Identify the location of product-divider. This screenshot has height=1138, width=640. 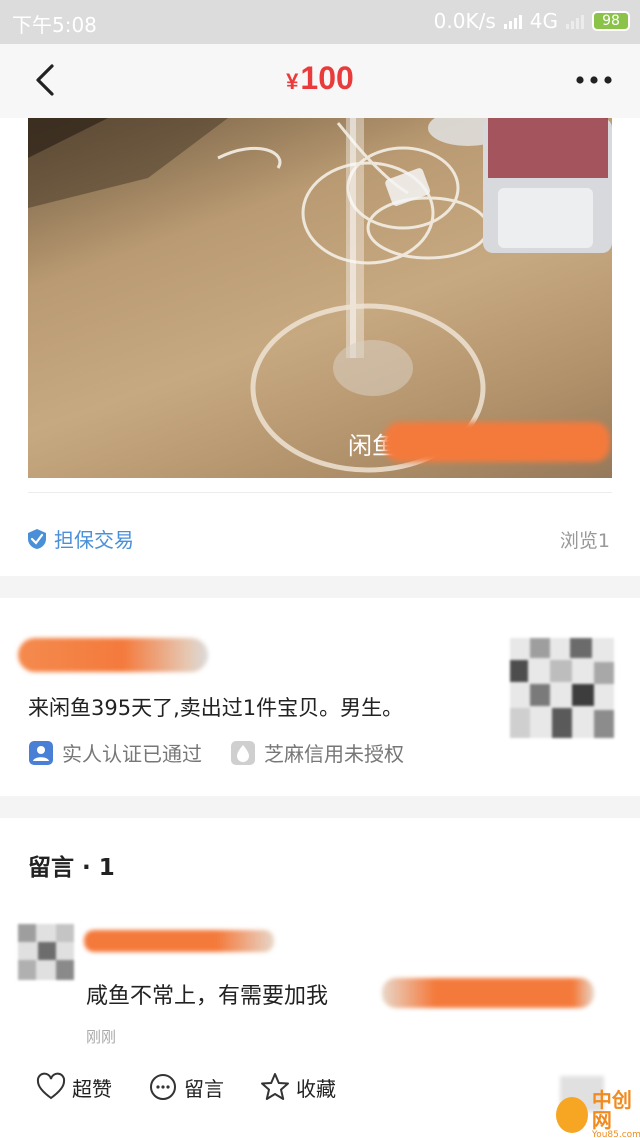
(320, 492).